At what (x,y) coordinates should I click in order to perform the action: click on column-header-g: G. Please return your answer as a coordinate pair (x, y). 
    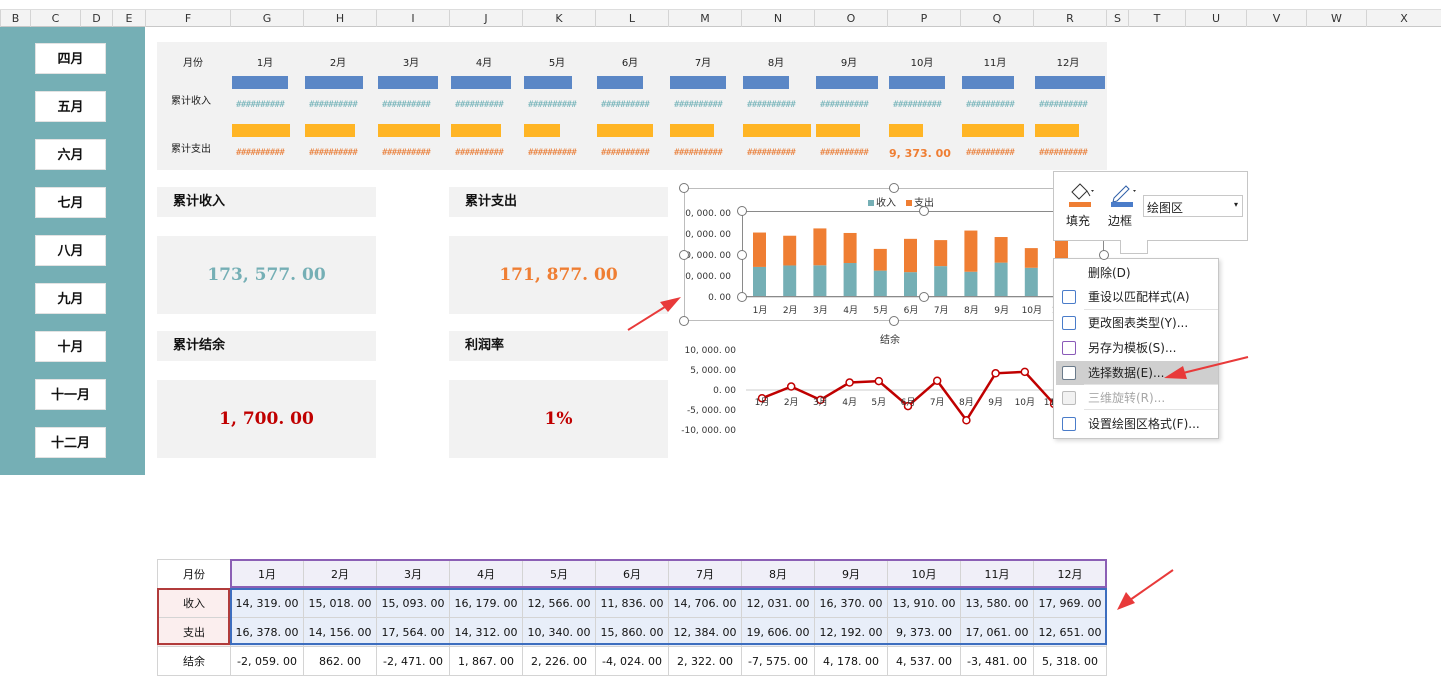
    Looking at the image, I should click on (266, 18).